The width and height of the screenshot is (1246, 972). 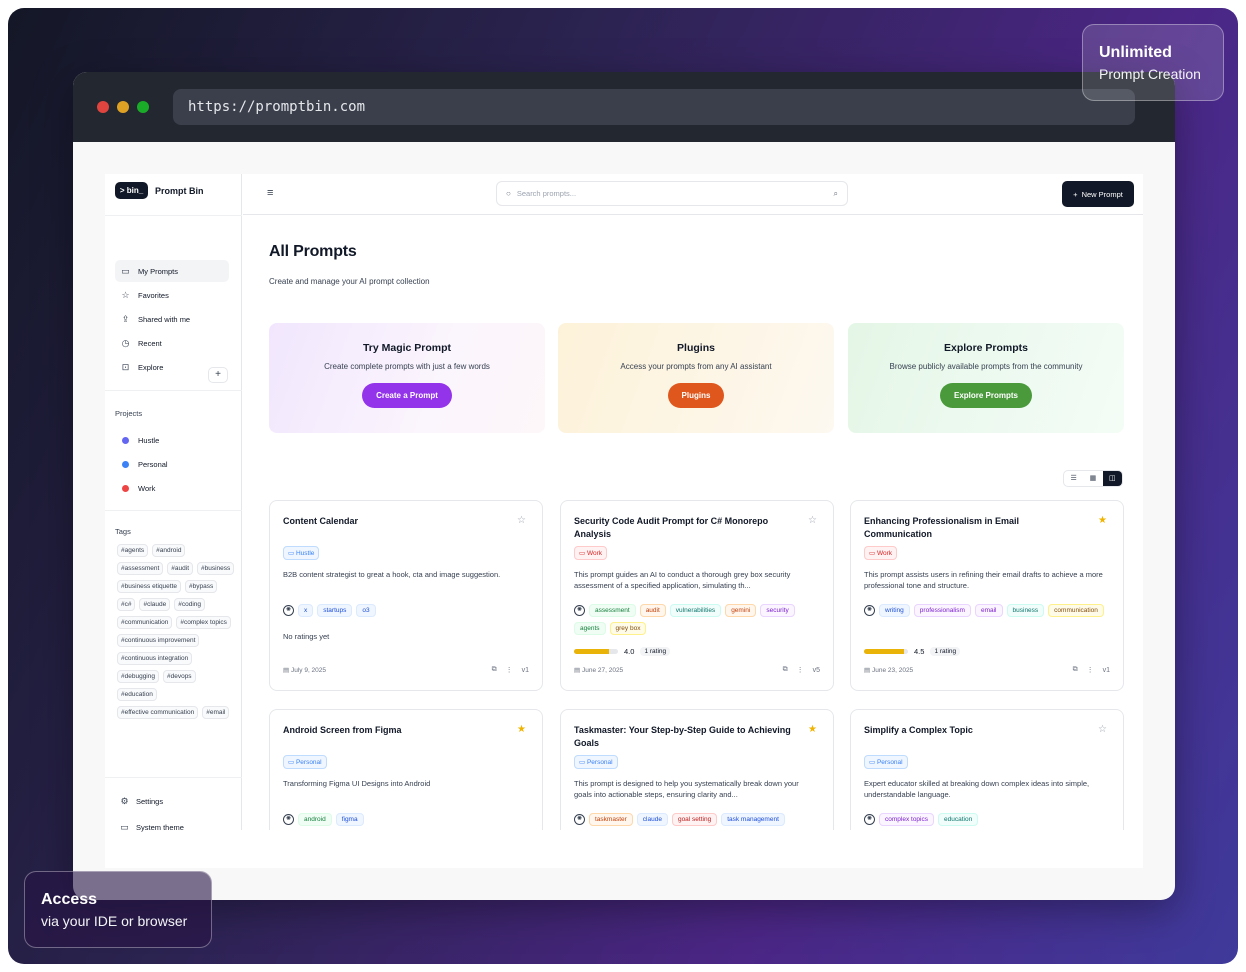 What do you see at coordinates (1112, 478) in the screenshot?
I see `card-view-icon: ◫` at bounding box center [1112, 478].